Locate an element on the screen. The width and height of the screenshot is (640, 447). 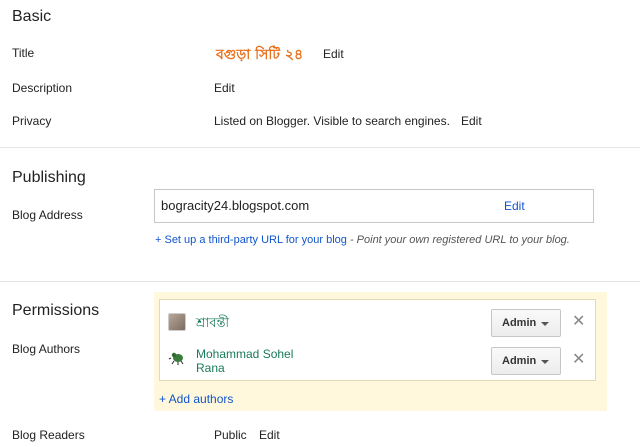
add-authors-link: + Add authors is located at coordinates (196, 399).